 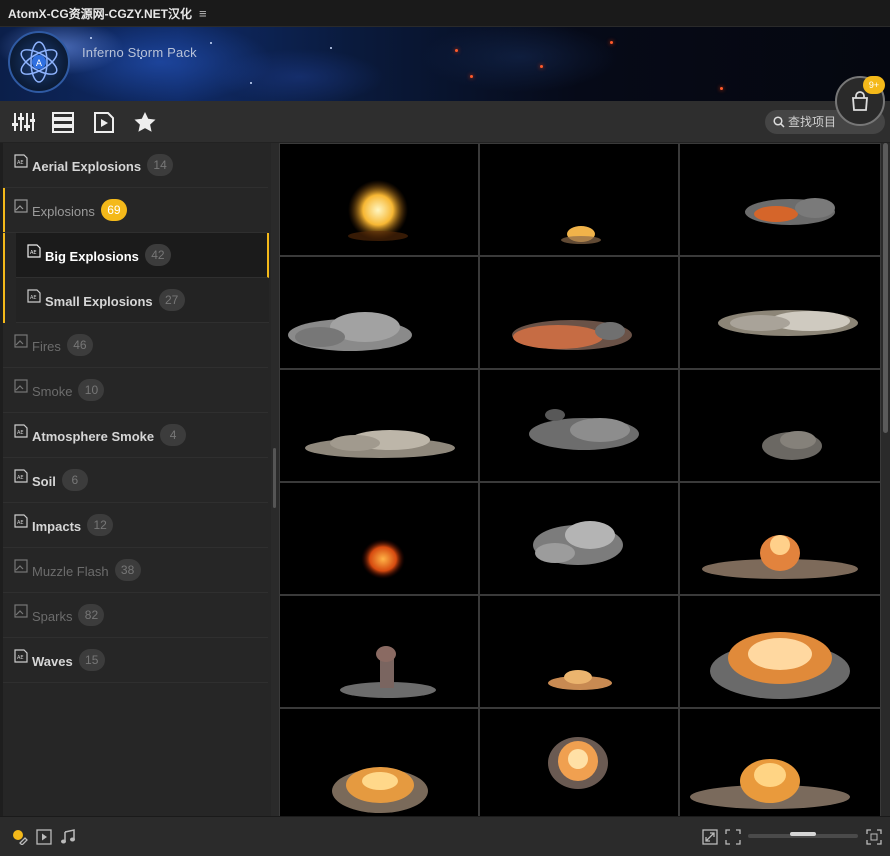 I want to click on atomx-logo: A, so click(x=39, y=62).